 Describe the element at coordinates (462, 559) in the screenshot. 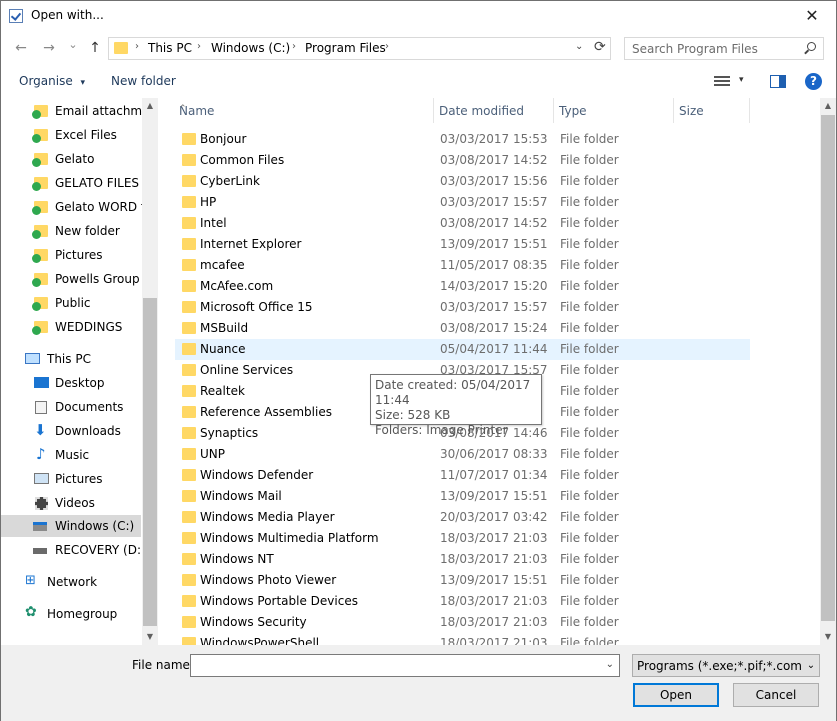

I see `file-row: Windows NT 18/03/2017 21:03 File folder` at that location.